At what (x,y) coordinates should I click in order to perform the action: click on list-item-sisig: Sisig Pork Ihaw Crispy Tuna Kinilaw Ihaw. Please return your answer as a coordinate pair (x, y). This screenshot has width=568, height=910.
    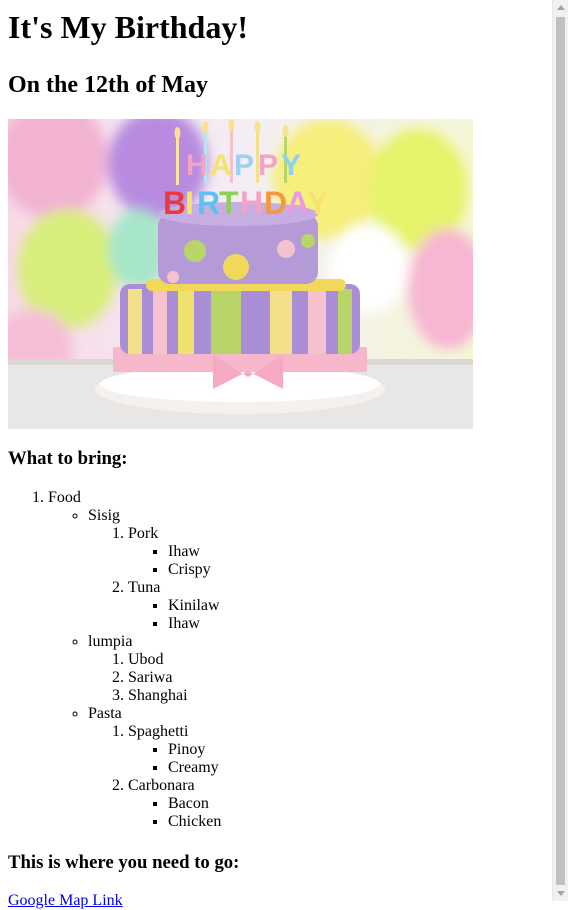
    Looking at the image, I should click on (318, 570).